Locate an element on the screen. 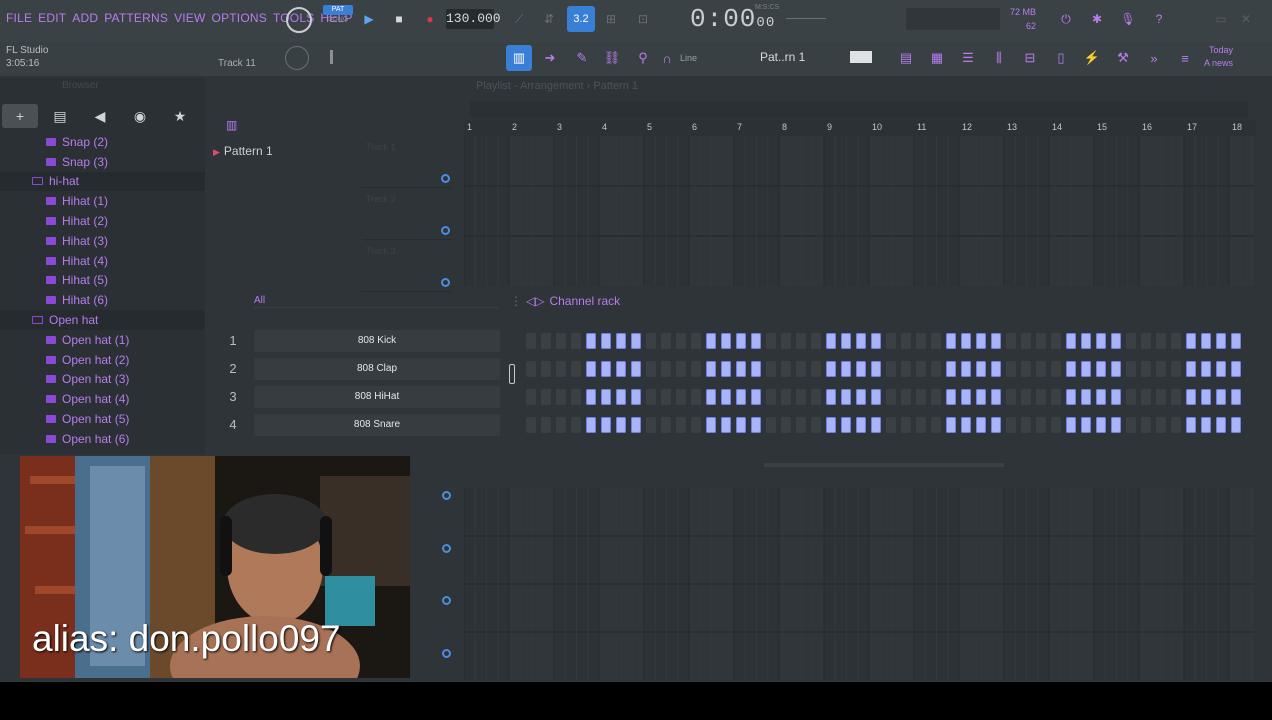 This screenshot has width=1272, height=720. metronome-icon: ⟋ is located at coordinates (519, 19).